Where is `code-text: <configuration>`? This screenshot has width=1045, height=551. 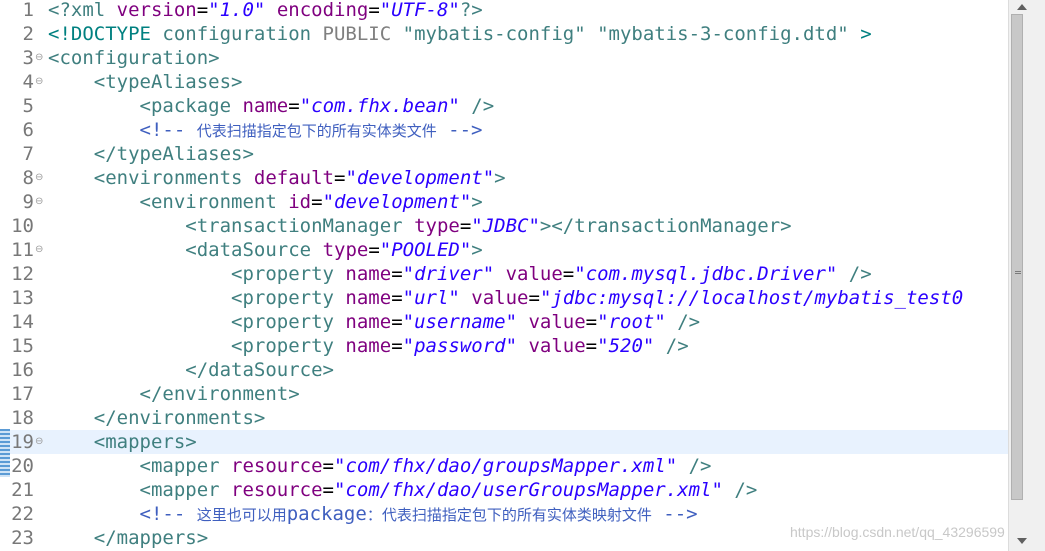
code-text: <configuration> is located at coordinates (134, 58).